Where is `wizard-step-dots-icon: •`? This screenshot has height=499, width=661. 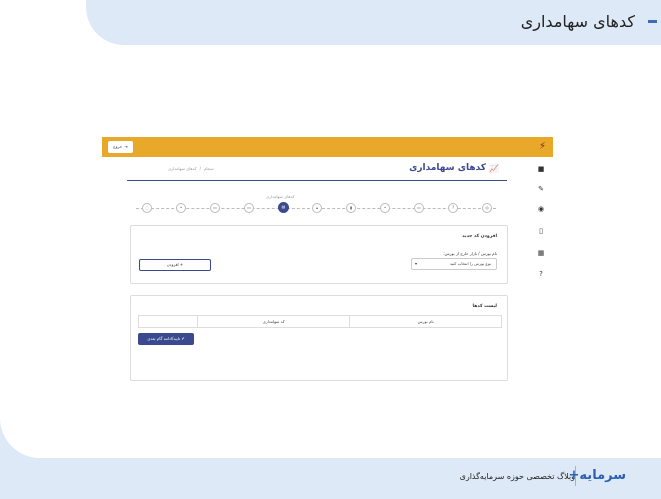 wizard-step-dots-icon: • is located at coordinates (181, 208).